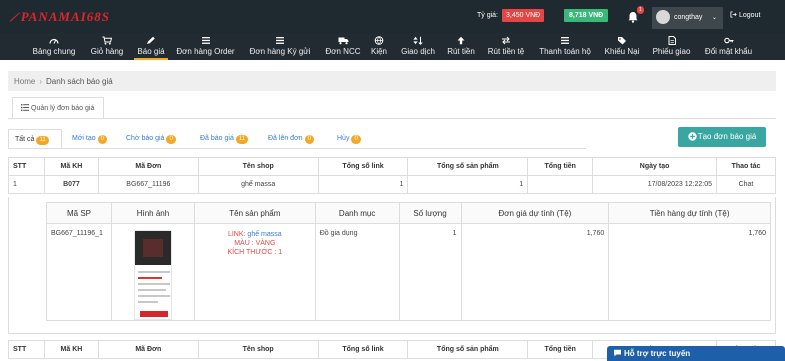  Describe the element at coordinates (418, 41) in the screenshot. I see `sort-icon` at that location.